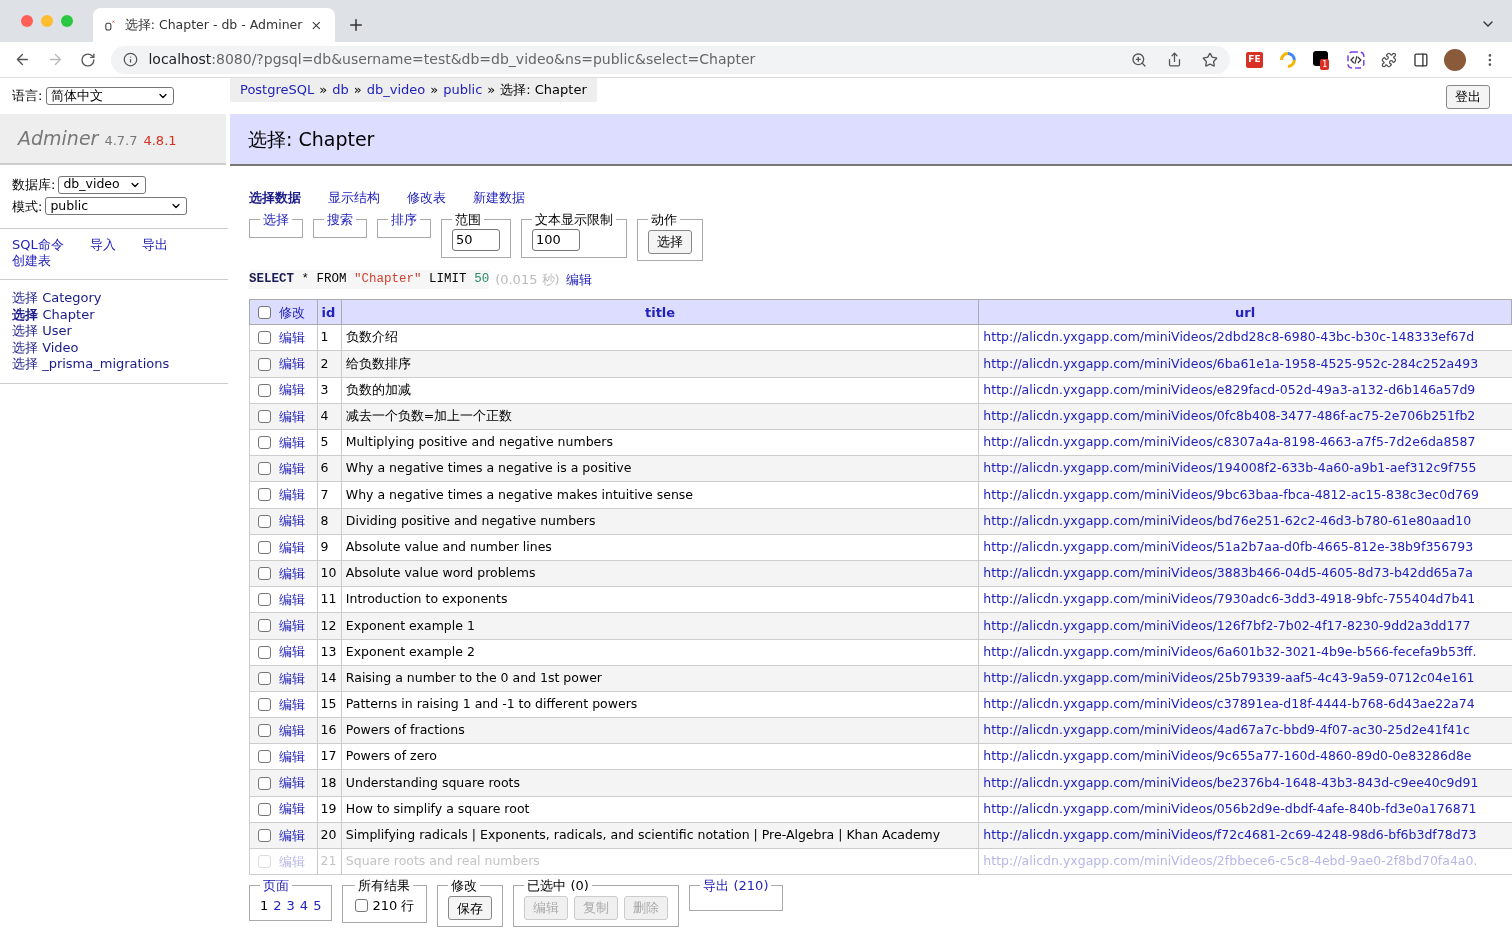 This screenshot has width=1512, height=944. I want to click on new-version: 4.8.1, so click(160, 140).